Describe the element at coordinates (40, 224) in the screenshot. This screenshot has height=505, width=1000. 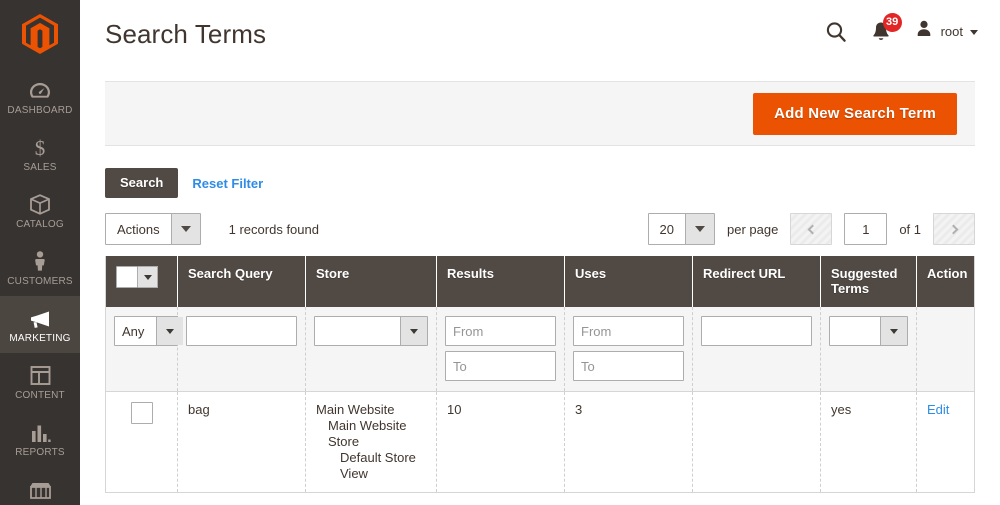
I see `sidebar-item-label: CATALOG` at that location.